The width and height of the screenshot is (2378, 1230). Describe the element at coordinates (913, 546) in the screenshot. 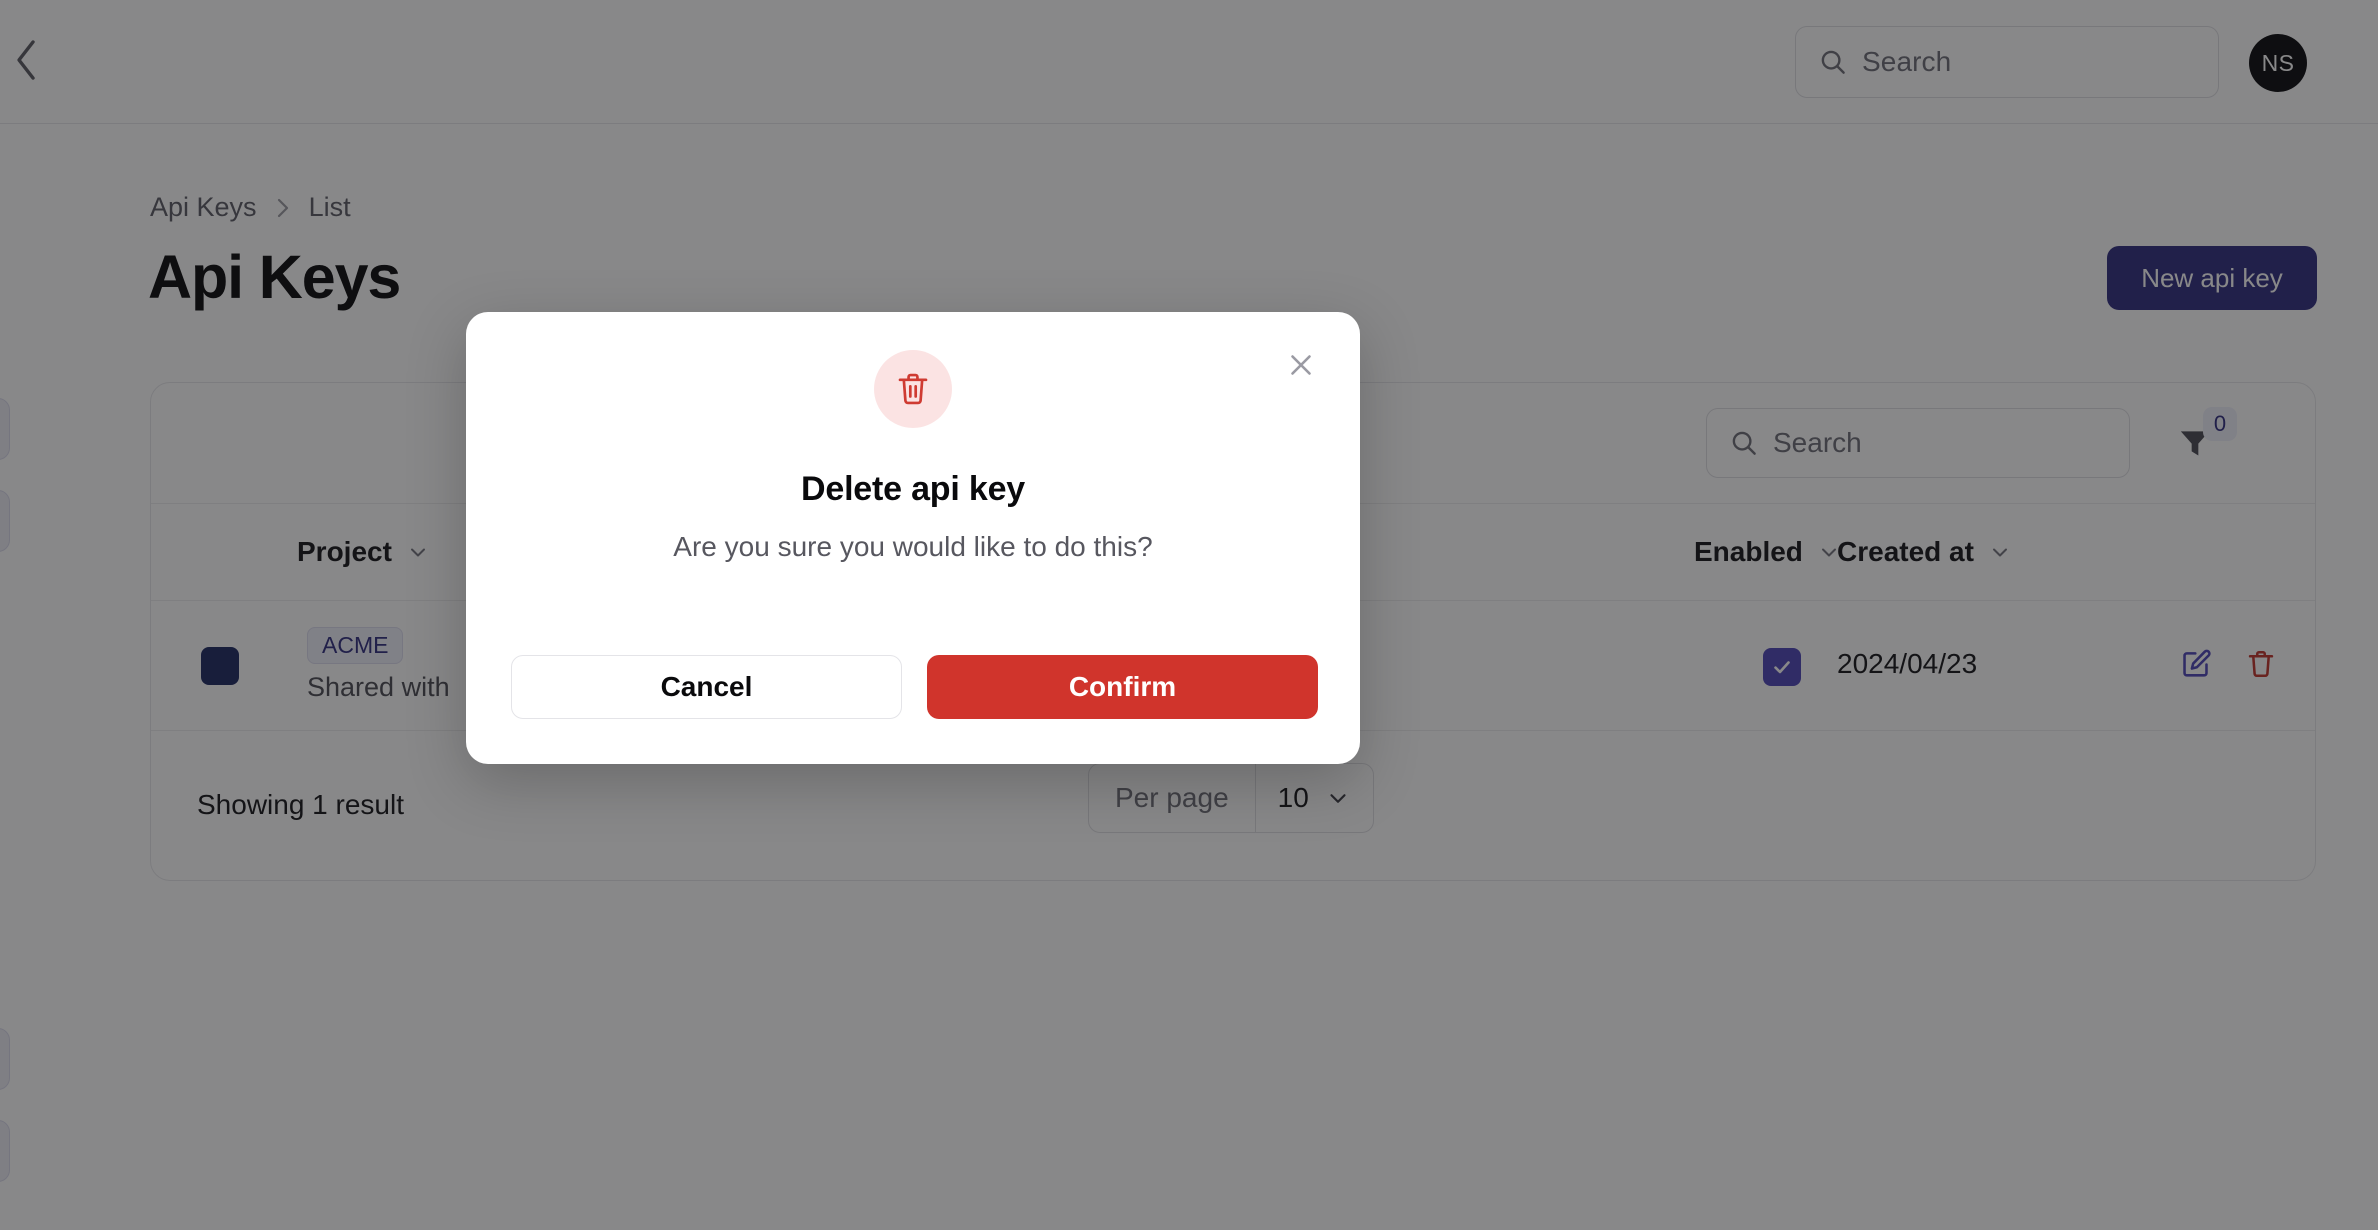

I see `modal-subtitle: Are you sure you would like to do this?` at that location.